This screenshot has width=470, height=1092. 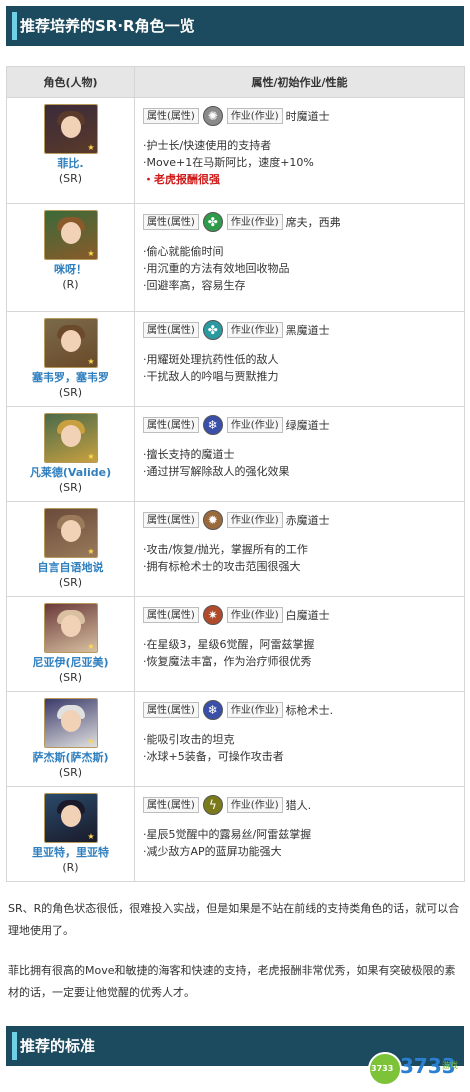 What do you see at coordinates (183, 251) in the screenshot?
I see `feature-line: ·偷心就能偷时间` at bounding box center [183, 251].